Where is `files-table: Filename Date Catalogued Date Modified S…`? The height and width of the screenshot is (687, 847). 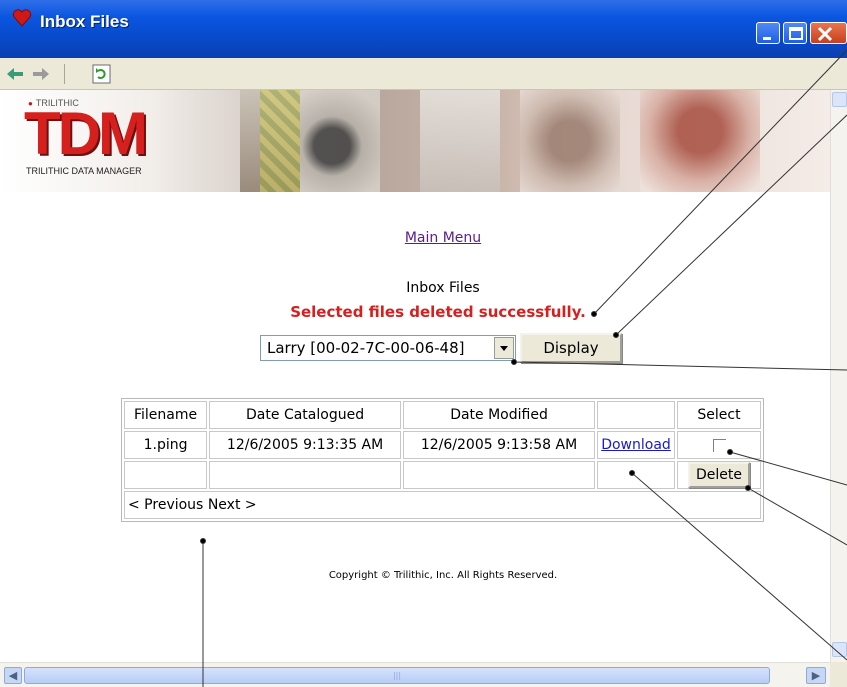
files-table: Filename Date Catalogued Date Modified S… is located at coordinates (442, 460).